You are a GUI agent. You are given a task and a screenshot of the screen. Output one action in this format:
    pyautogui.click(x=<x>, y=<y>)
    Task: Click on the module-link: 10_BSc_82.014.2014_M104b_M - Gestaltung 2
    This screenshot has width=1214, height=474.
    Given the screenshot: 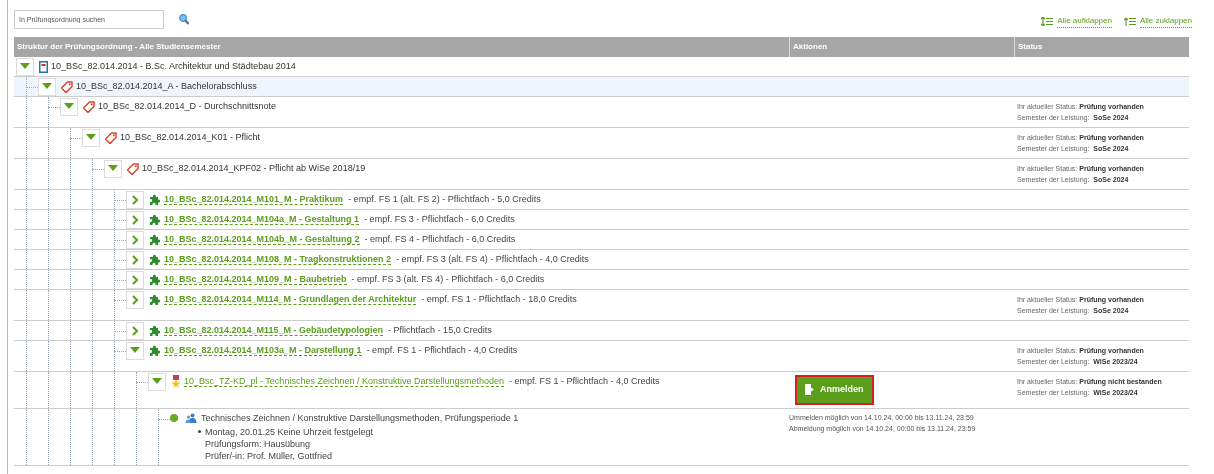 What is the action you would take?
    pyautogui.click(x=262, y=239)
    